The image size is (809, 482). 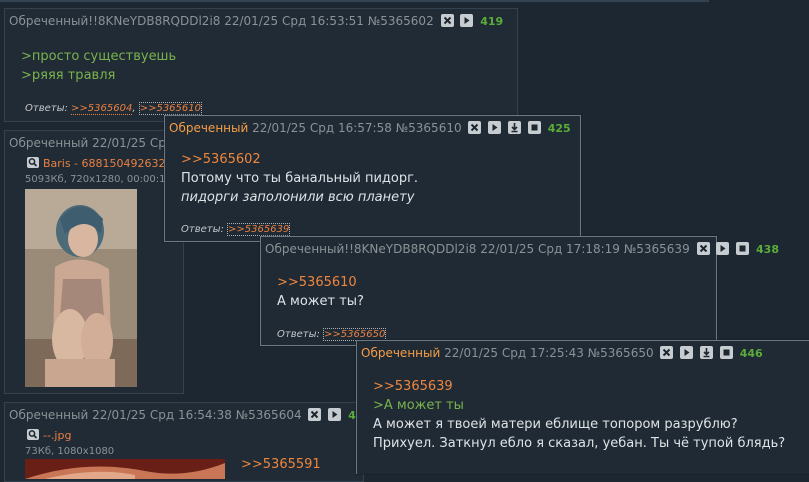 I want to click on post-date: 22/01/25 Срд, so click(x=133, y=143).